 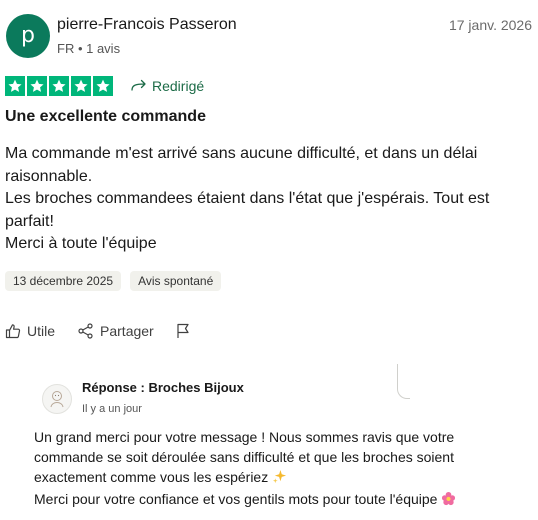 I want to click on reply-connector, so click(x=403, y=381).